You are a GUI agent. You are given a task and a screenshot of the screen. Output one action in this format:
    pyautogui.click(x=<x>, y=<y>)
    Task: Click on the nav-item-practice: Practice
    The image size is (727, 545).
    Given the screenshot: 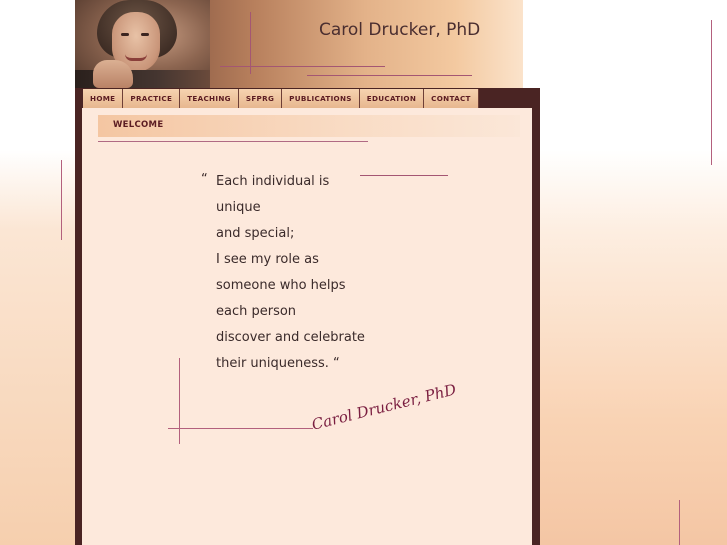 What is the action you would take?
    pyautogui.click(x=152, y=98)
    